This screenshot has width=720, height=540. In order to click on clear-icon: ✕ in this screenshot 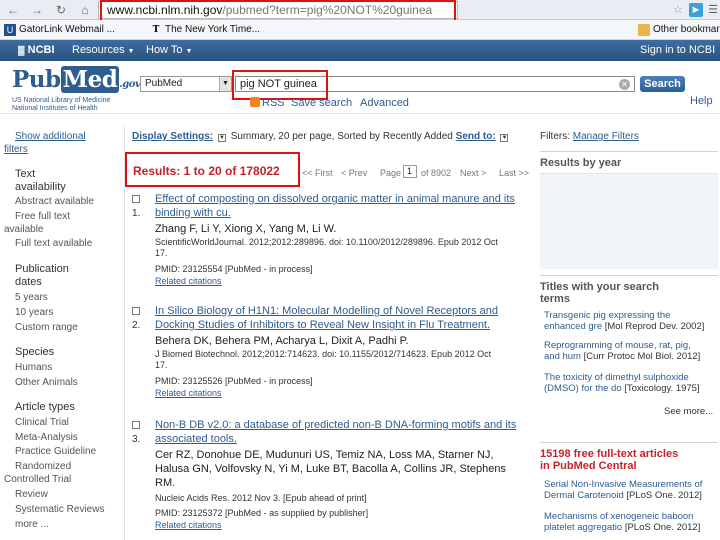, I will do `click(624, 84)`.